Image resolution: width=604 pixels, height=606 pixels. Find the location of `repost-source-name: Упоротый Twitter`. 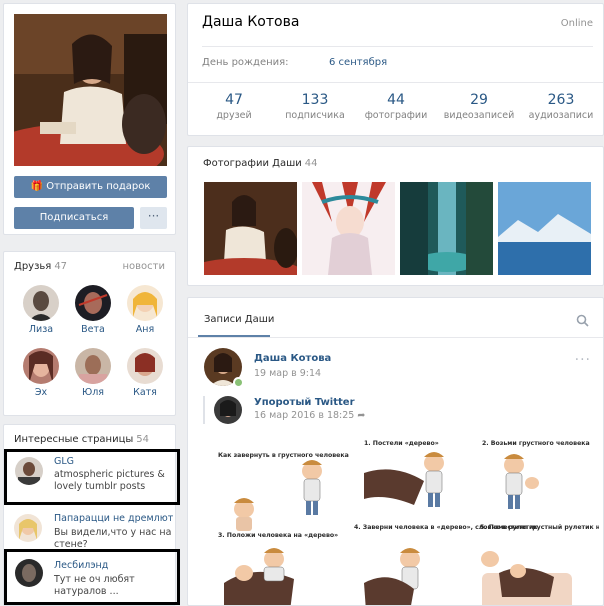

repost-source-name: Упоротый Twitter is located at coordinates (304, 402).